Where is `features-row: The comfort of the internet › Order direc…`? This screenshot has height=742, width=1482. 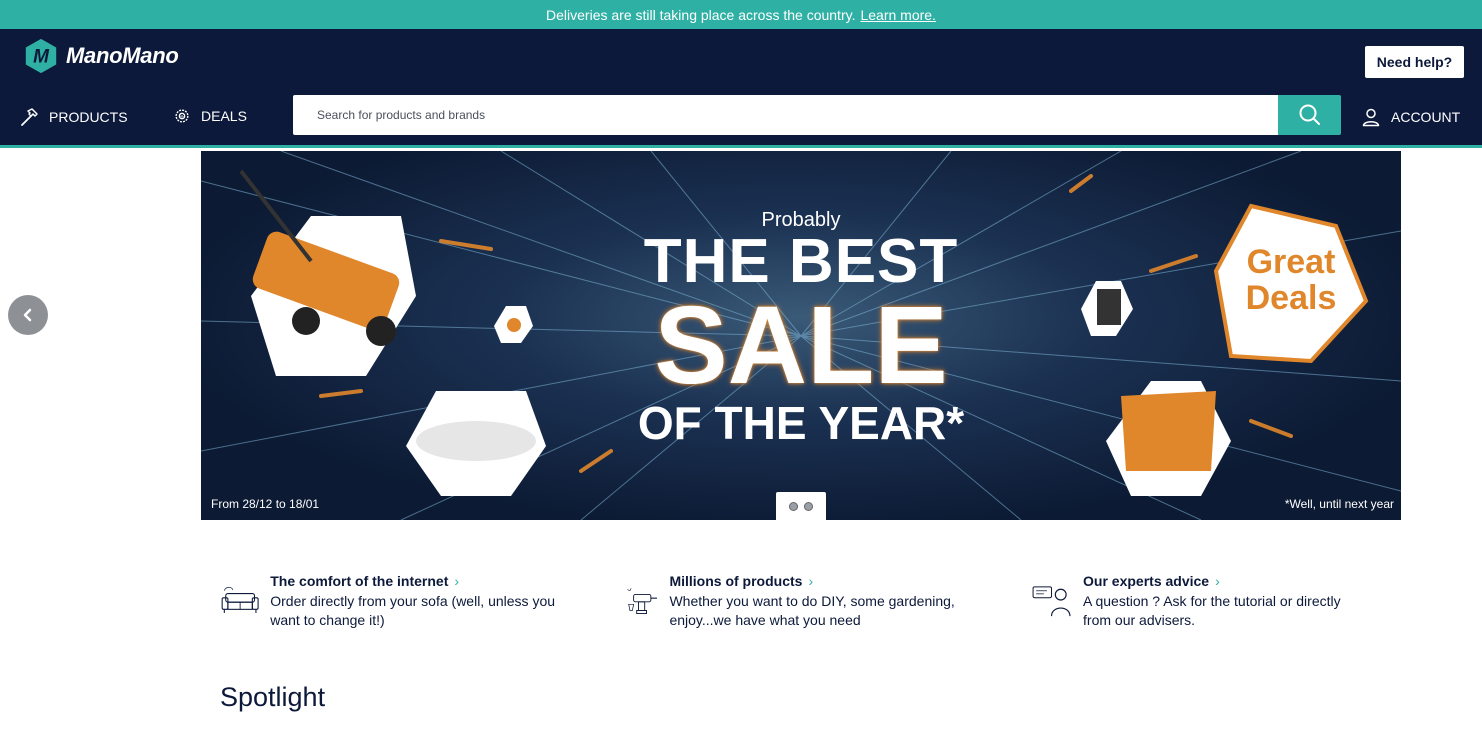 features-row: The comfort of the internet › Order direc… is located at coordinates (810, 608).